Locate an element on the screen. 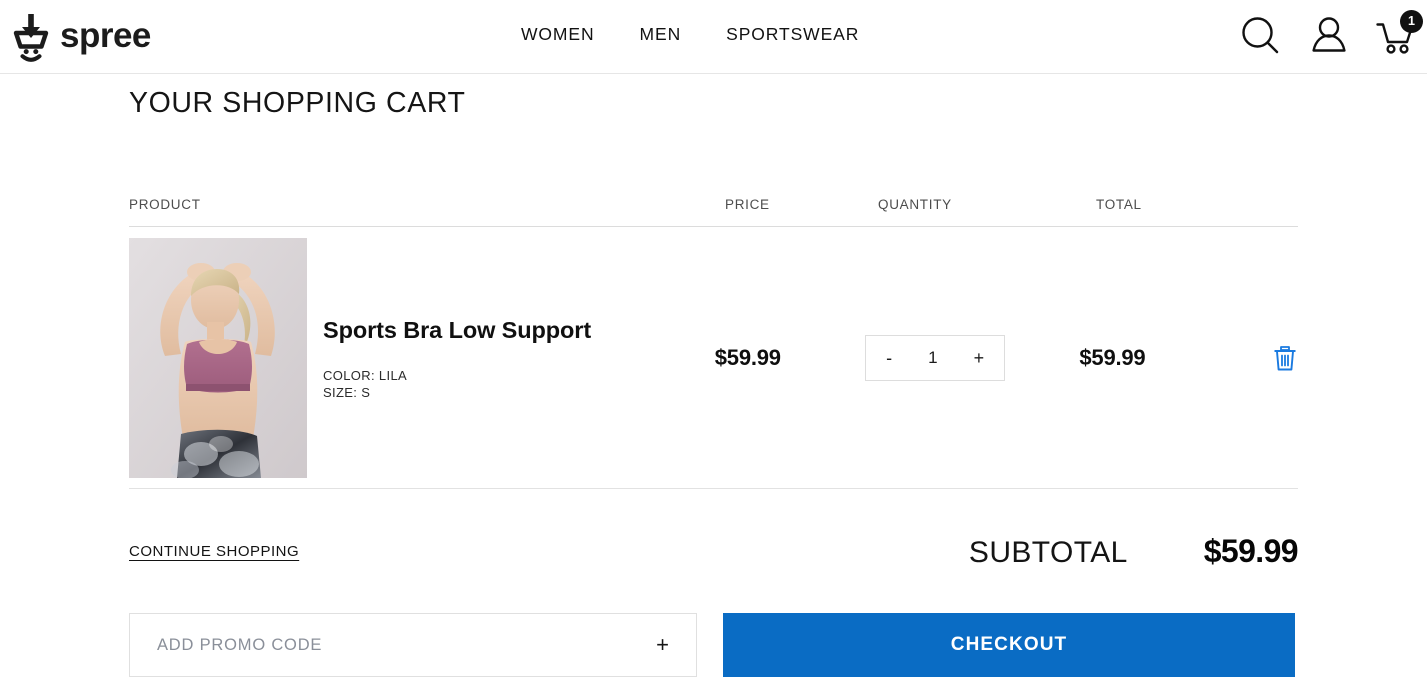 The height and width of the screenshot is (698, 1427). remove-item-button is located at coordinates (1285, 358).